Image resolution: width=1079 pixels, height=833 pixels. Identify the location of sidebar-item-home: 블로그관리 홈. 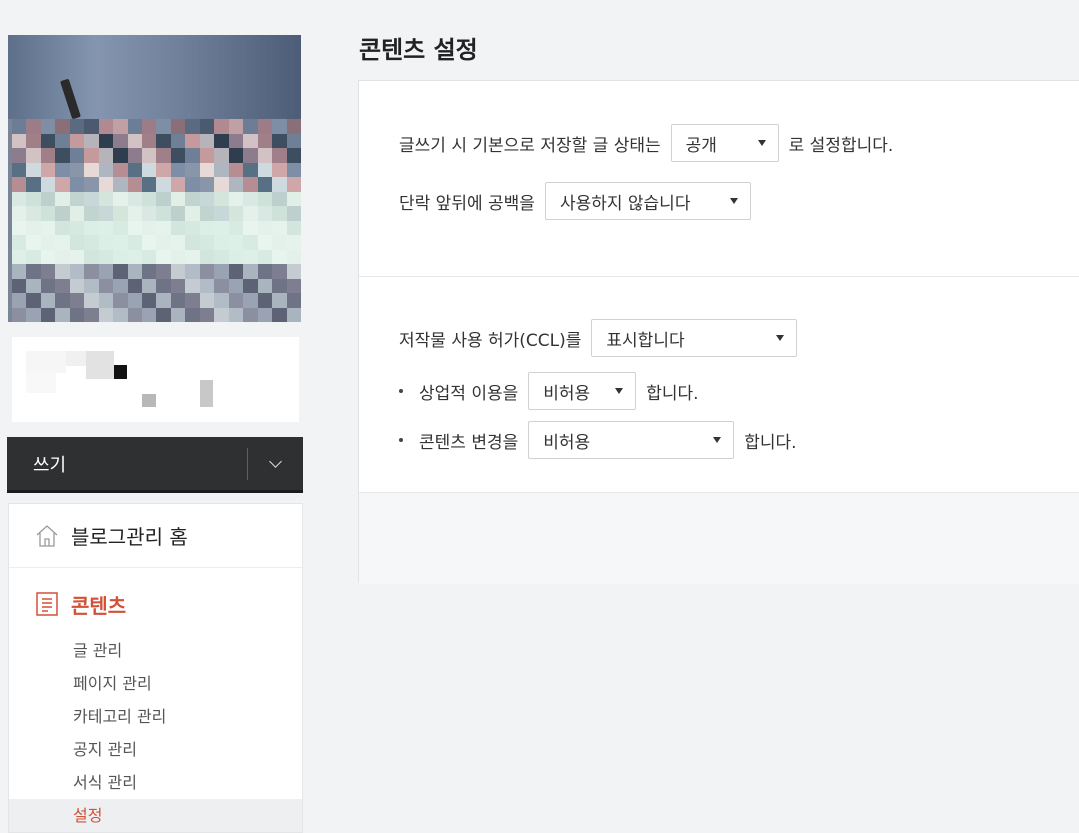
(155, 536).